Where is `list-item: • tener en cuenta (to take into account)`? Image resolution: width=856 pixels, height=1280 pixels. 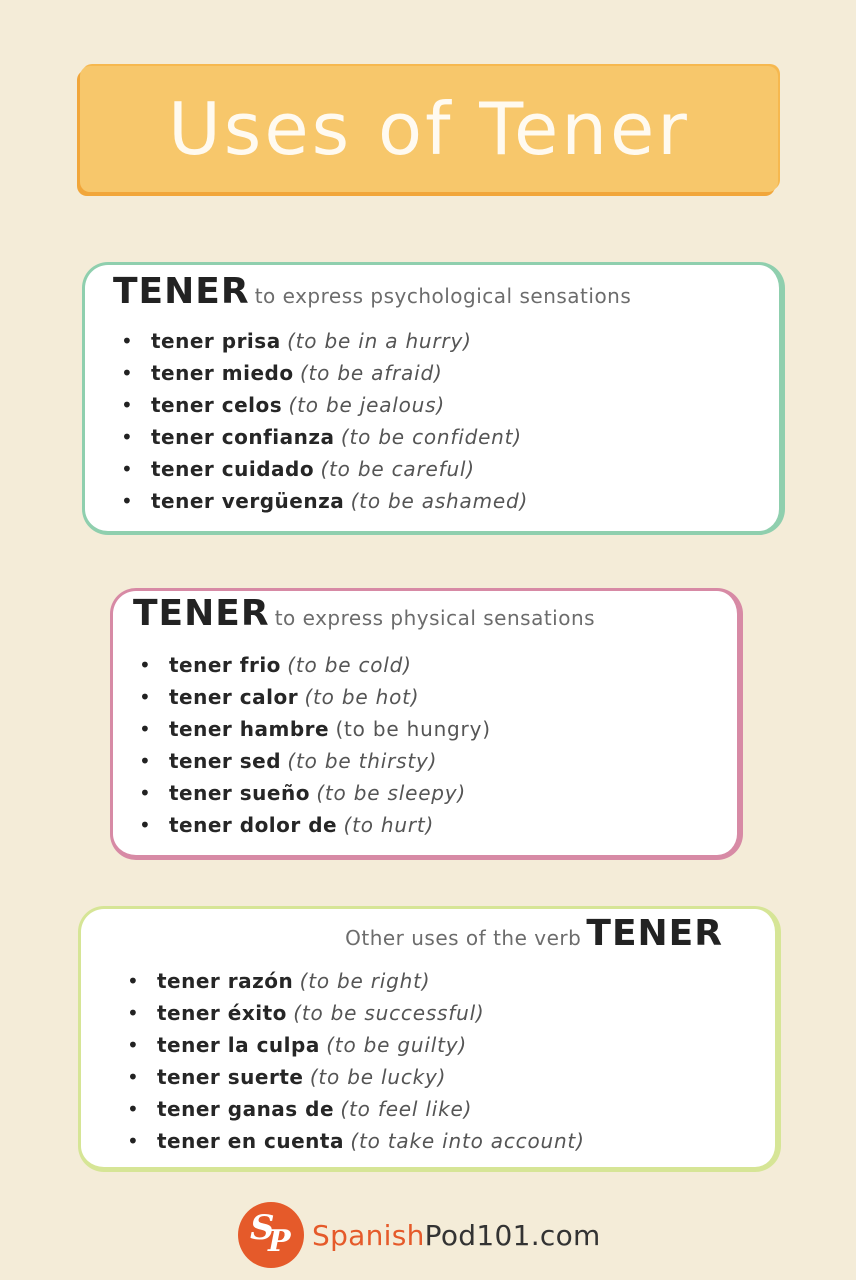
list-item: • tener en cuenta (to take into account) is located at coordinates (356, 1141).